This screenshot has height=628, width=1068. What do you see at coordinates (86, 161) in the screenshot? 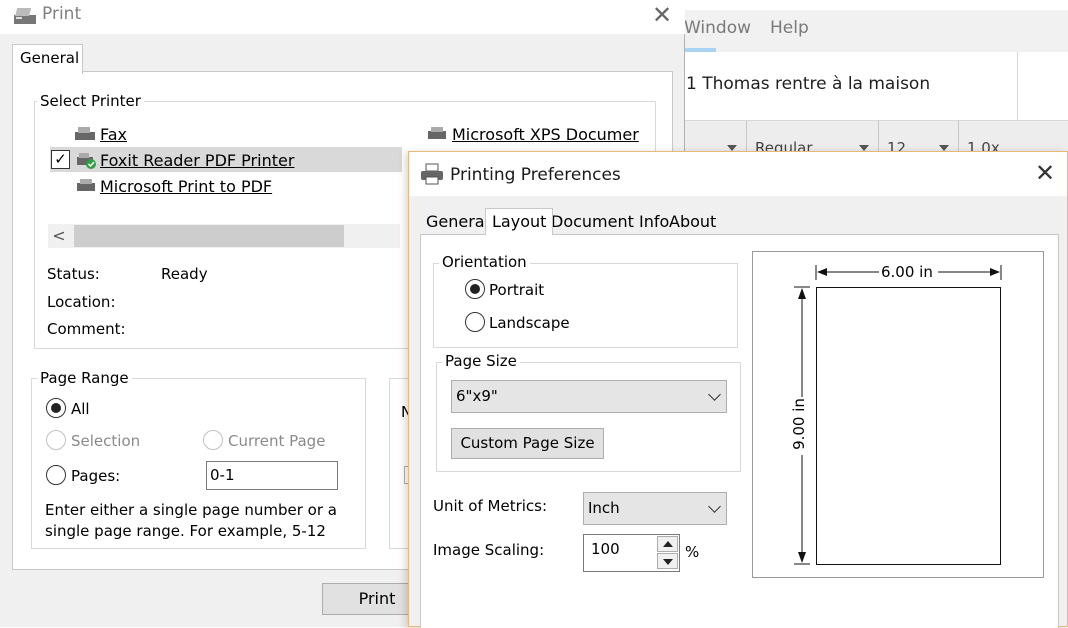
I see `default-printer-icon` at bounding box center [86, 161].